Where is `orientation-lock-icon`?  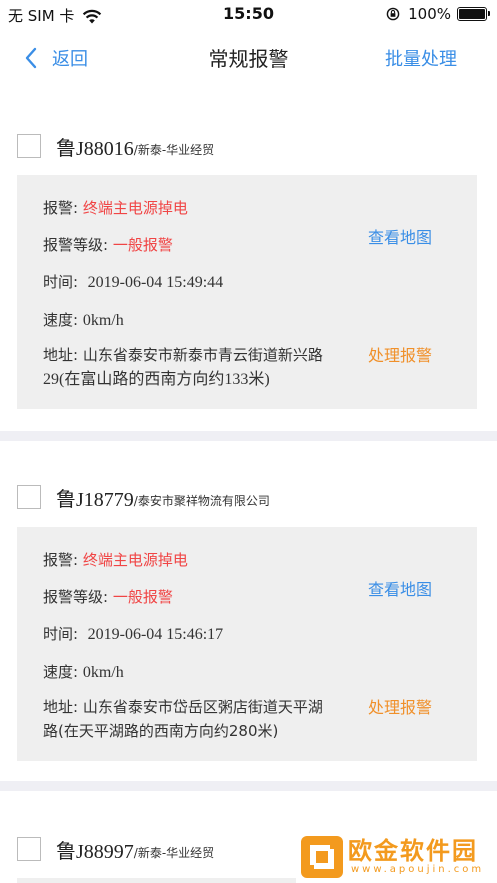
orientation-lock-icon is located at coordinates (393, 14).